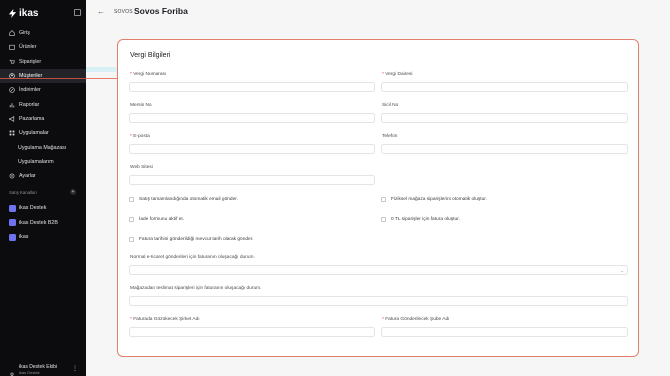 Image resolution: width=670 pixels, height=376 pixels. What do you see at coordinates (425, 219) in the screenshot?
I see `zero-tl-label: 0 TL siparişler için fatura oluştur.` at bounding box center [425, 219].